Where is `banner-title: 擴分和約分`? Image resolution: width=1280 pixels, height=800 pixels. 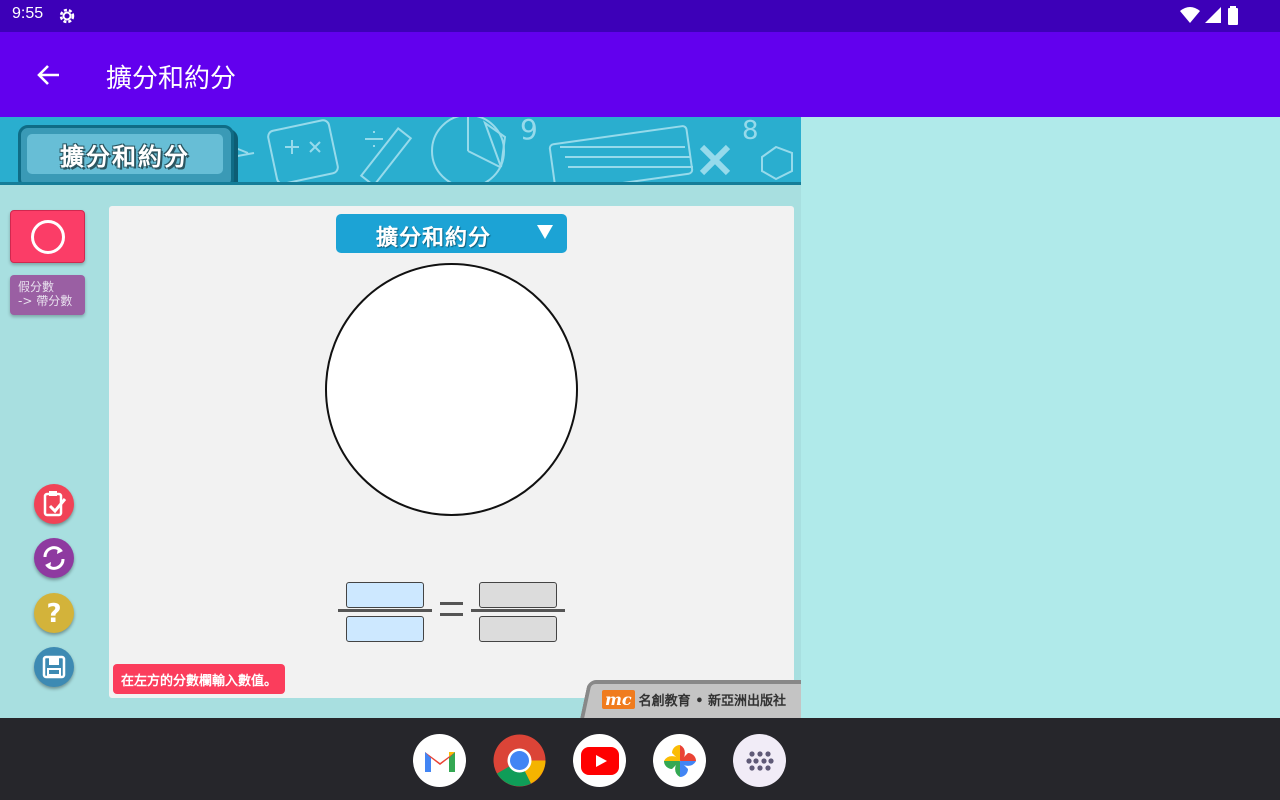 banner-title: 擴分和約分 is located at coordinates (125, 156).